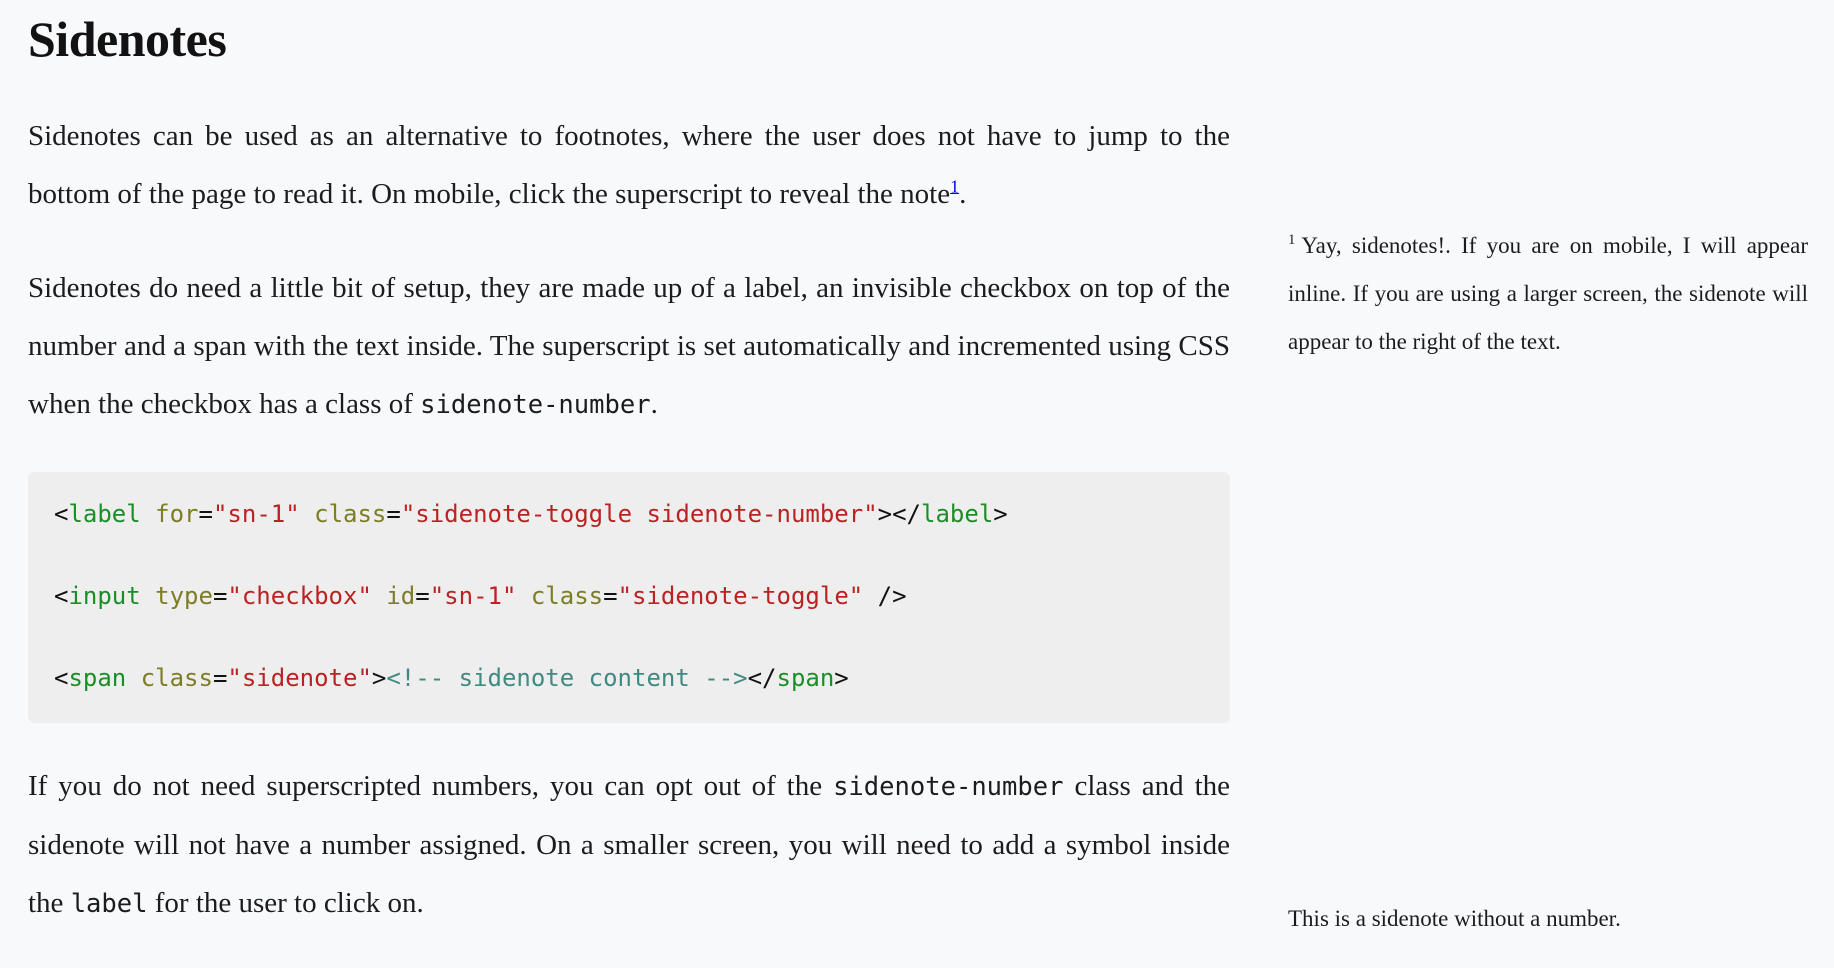 This screenshot has width=1834, height=968. Describe the element at coordinates (1292, 240) in the screenshot. I see `sidenote-number-label: 1` at that location.